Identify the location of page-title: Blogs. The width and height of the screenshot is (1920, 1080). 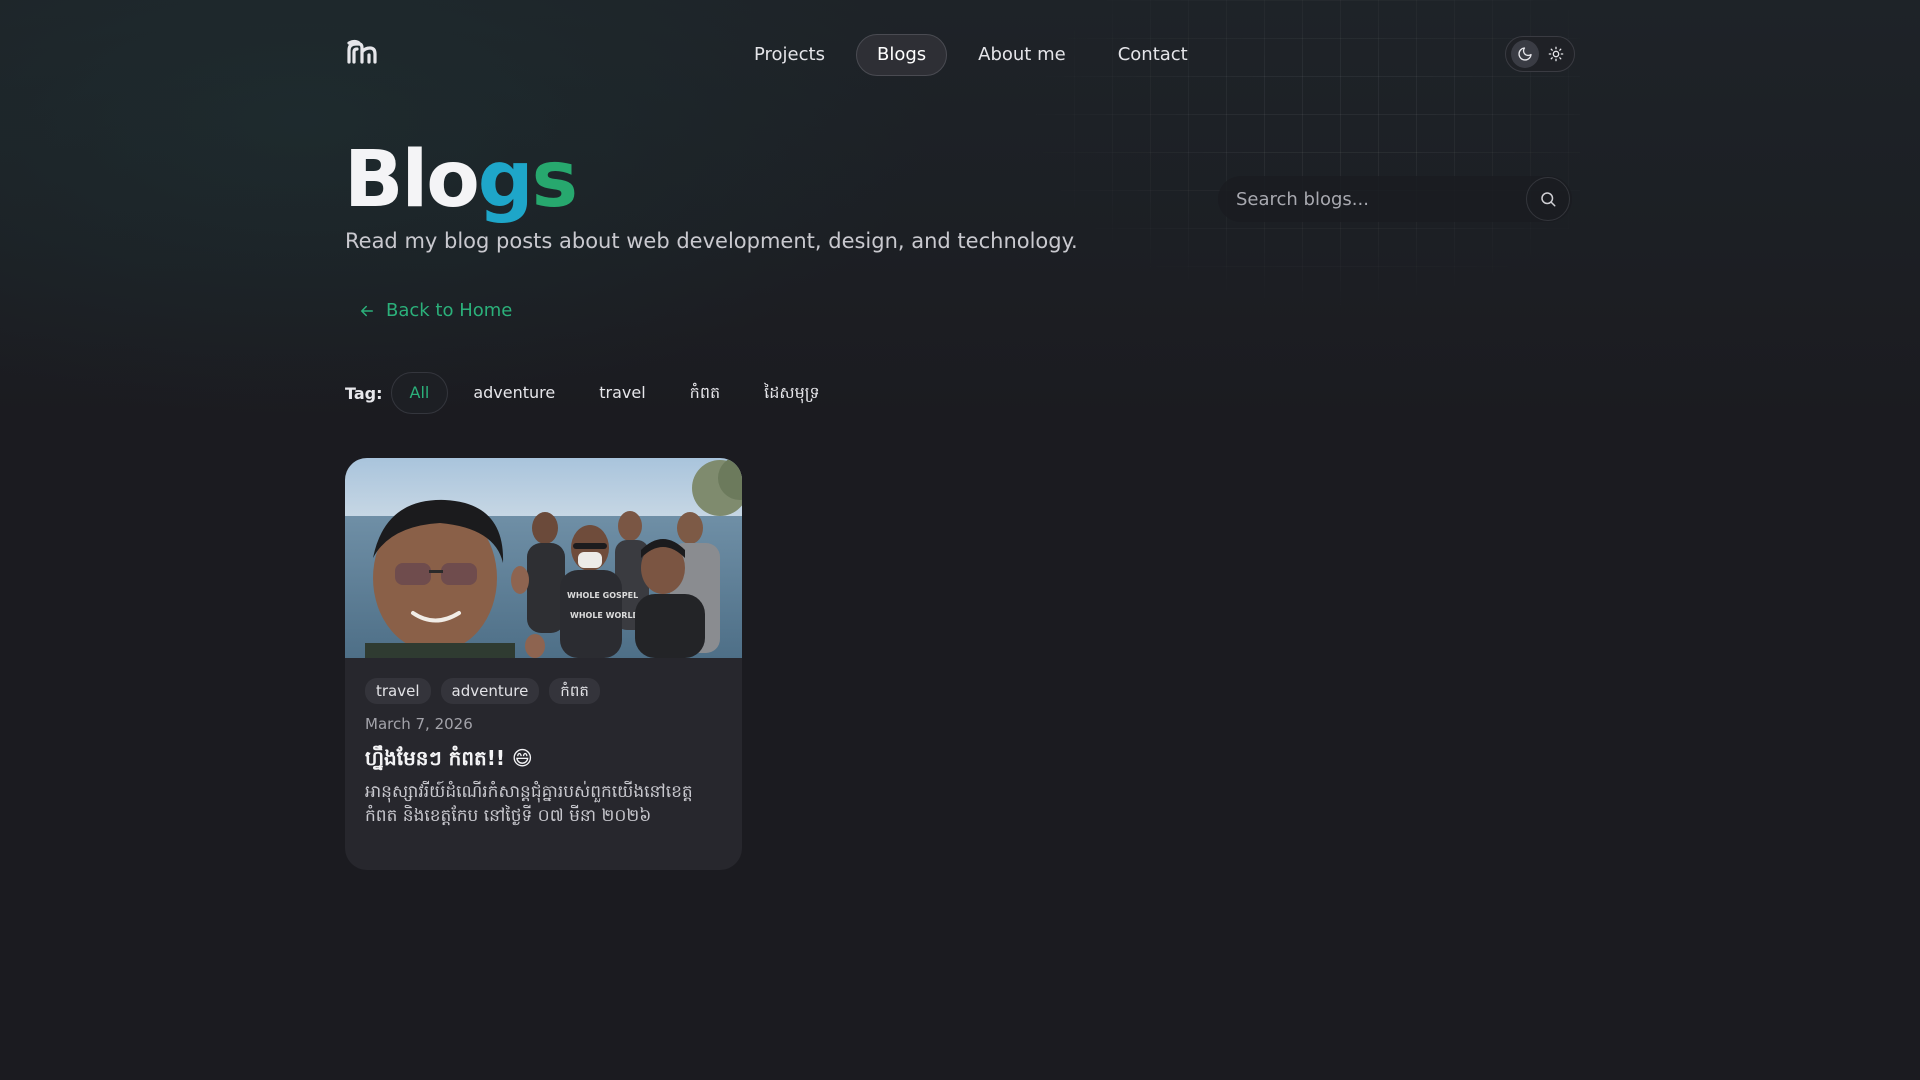
(461, 180).